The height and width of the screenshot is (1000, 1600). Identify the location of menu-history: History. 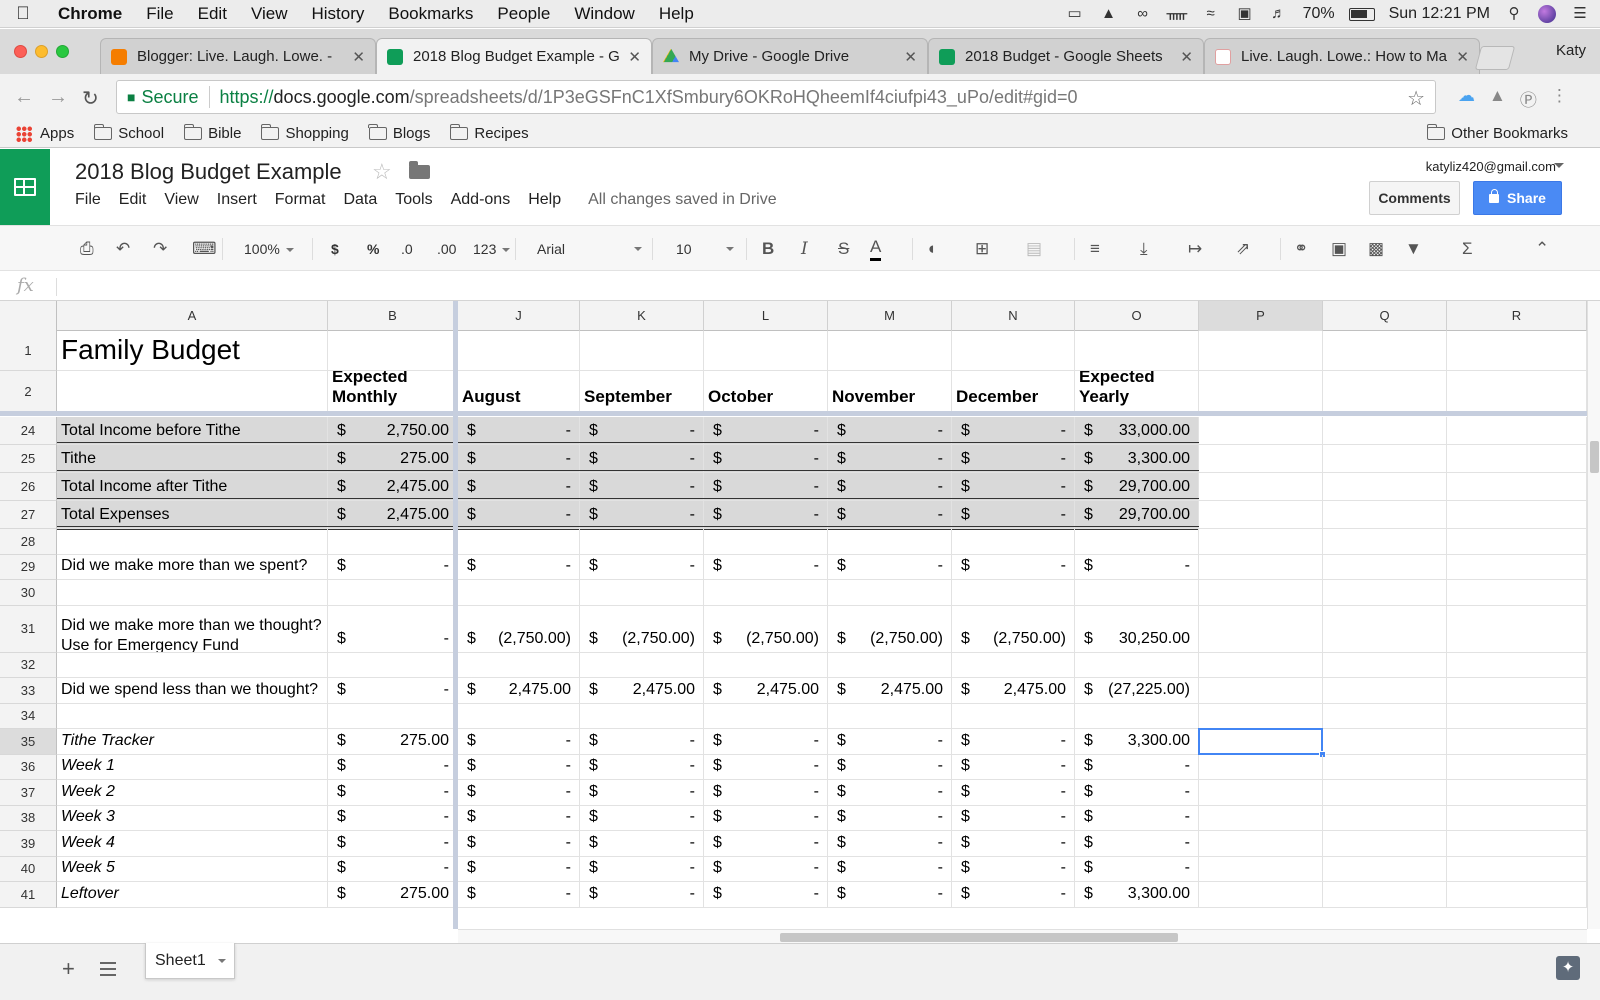
(337, 14).